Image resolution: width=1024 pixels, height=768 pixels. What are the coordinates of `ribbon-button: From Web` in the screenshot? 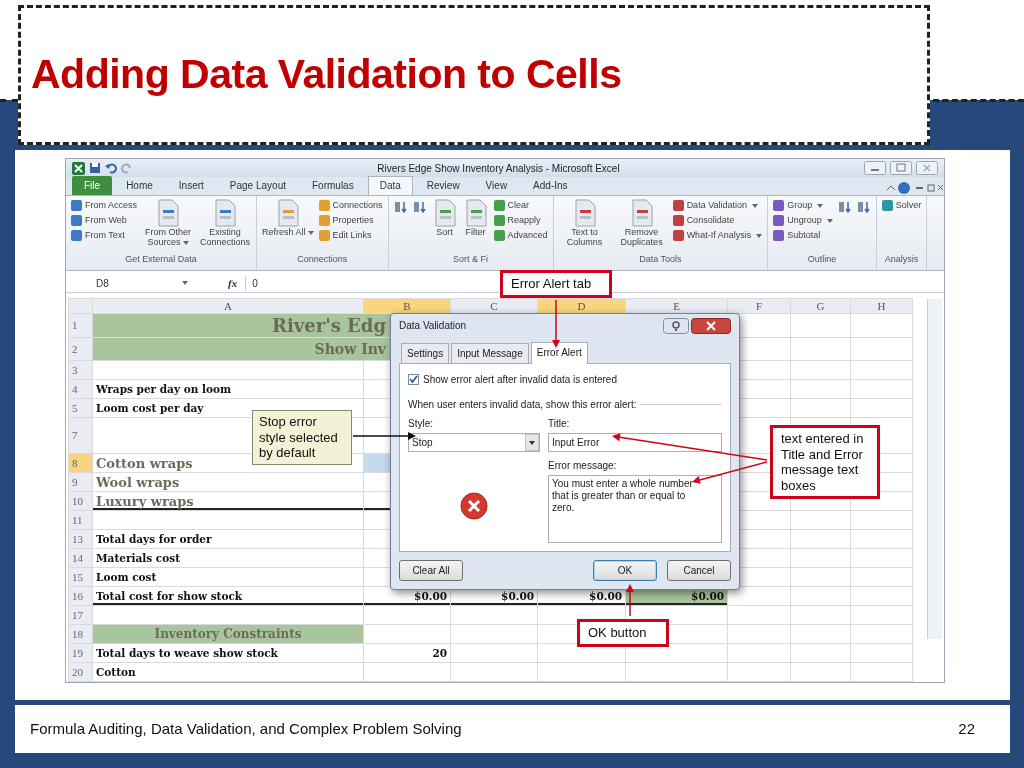 It's located at (104, 220).